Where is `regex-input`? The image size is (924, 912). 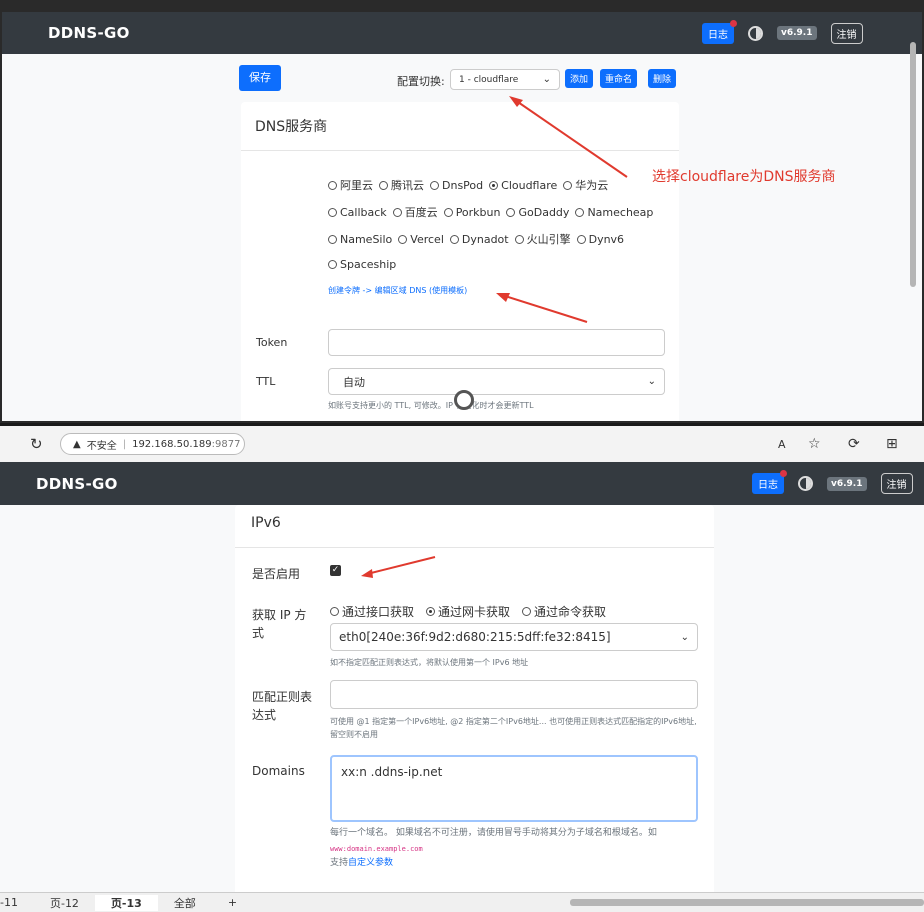
regex-input is located at coordinates (514, 694).